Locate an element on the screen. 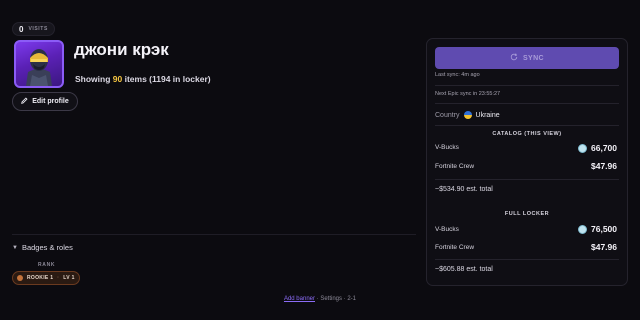 The width and height of the screenshot is (640, 320). sync-button: SYNC is located at coordinates (527, 58).